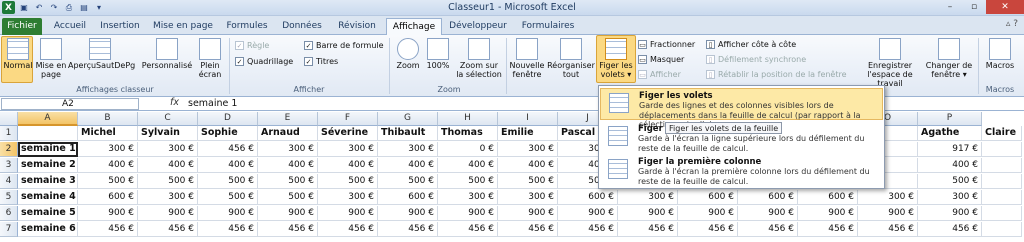  Describe the element at coordinates (1005, 7) in the screenshot. I see `close-button: ✕` at that location.